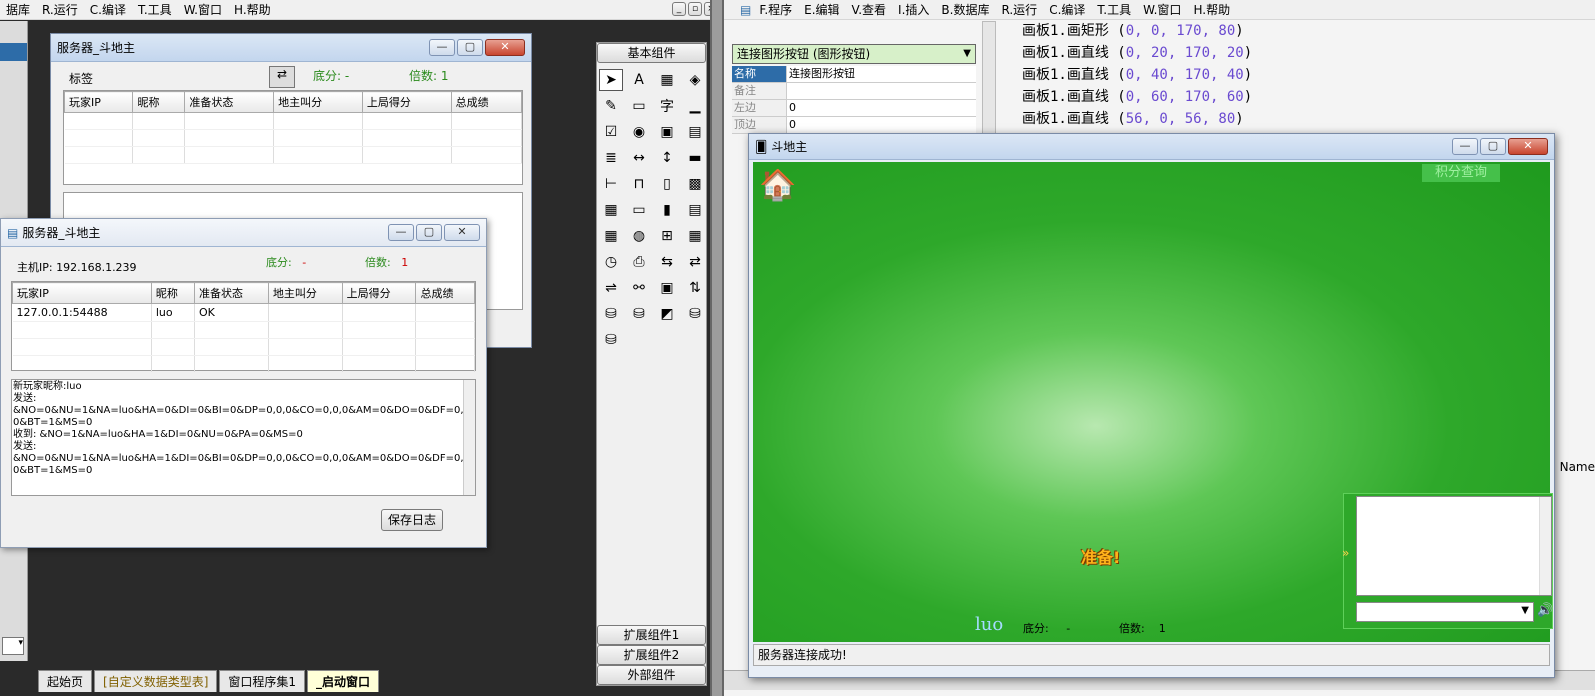 Image resolution: width=1595 pixels, height=696 pixels. I want to click on image-icon: ▩, so click(695, 184).